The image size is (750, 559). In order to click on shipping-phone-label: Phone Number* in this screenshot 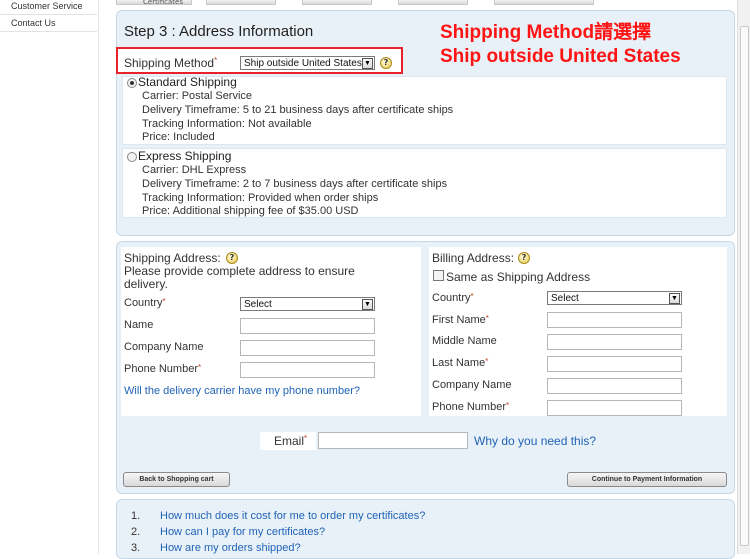, I will do `click(163, 369)`.